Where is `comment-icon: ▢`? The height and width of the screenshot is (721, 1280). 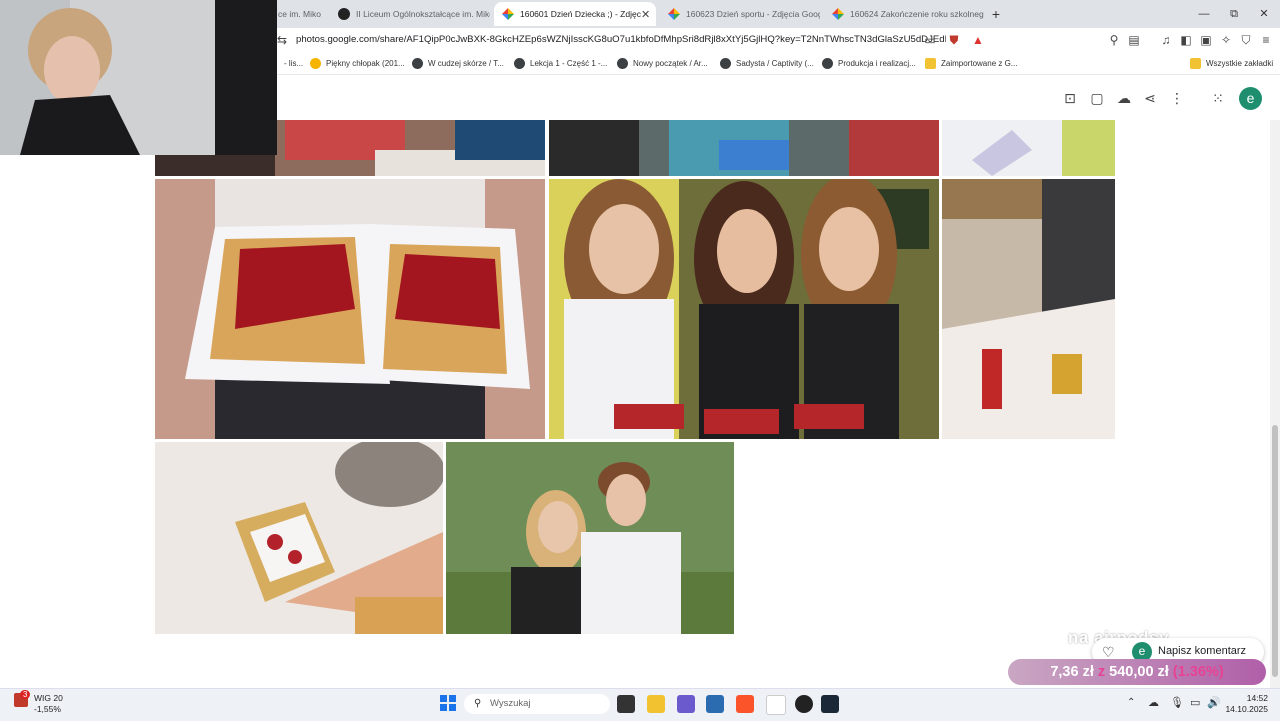
comment-icon: ▢ is located at coordinates (1097, 98).